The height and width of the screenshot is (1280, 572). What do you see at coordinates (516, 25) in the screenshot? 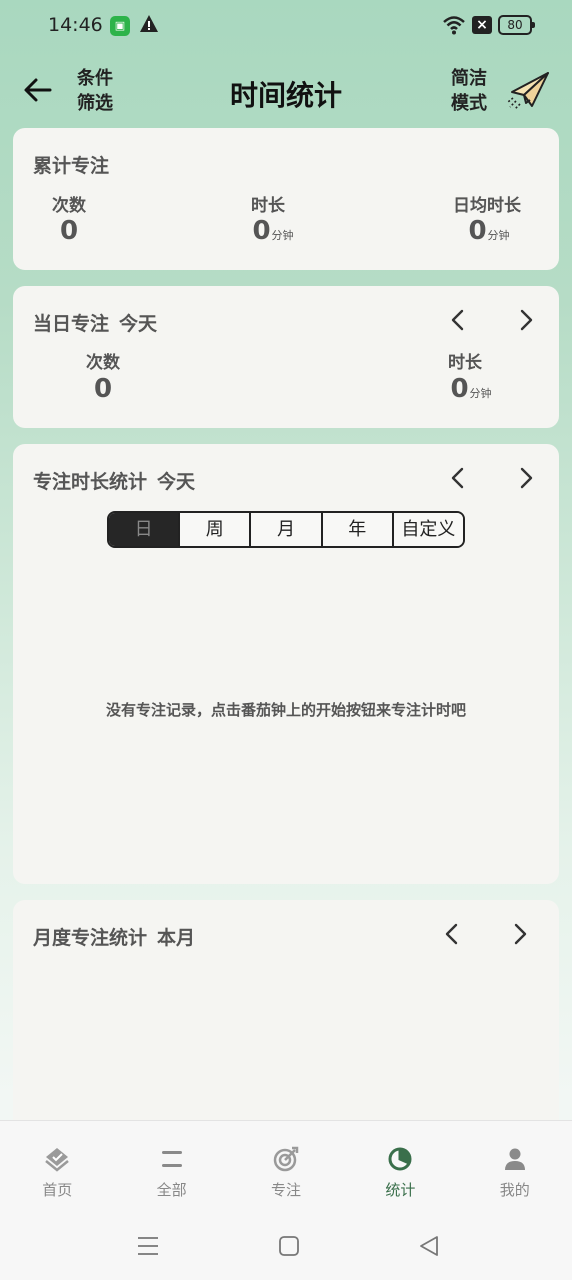
I see `battery-icon: 80` at bounding box center [516, 25].